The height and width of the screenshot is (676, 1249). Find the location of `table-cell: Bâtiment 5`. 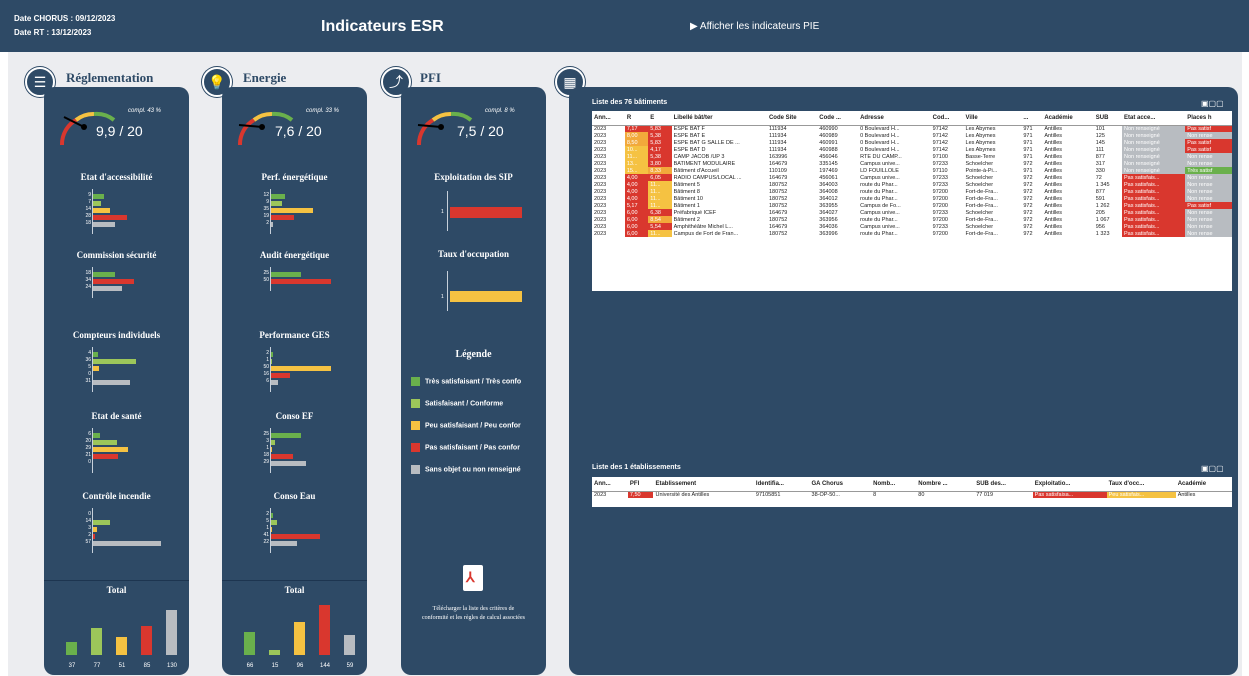

table-cell: Bâtiment 5 is located at coordinates (686, 184).